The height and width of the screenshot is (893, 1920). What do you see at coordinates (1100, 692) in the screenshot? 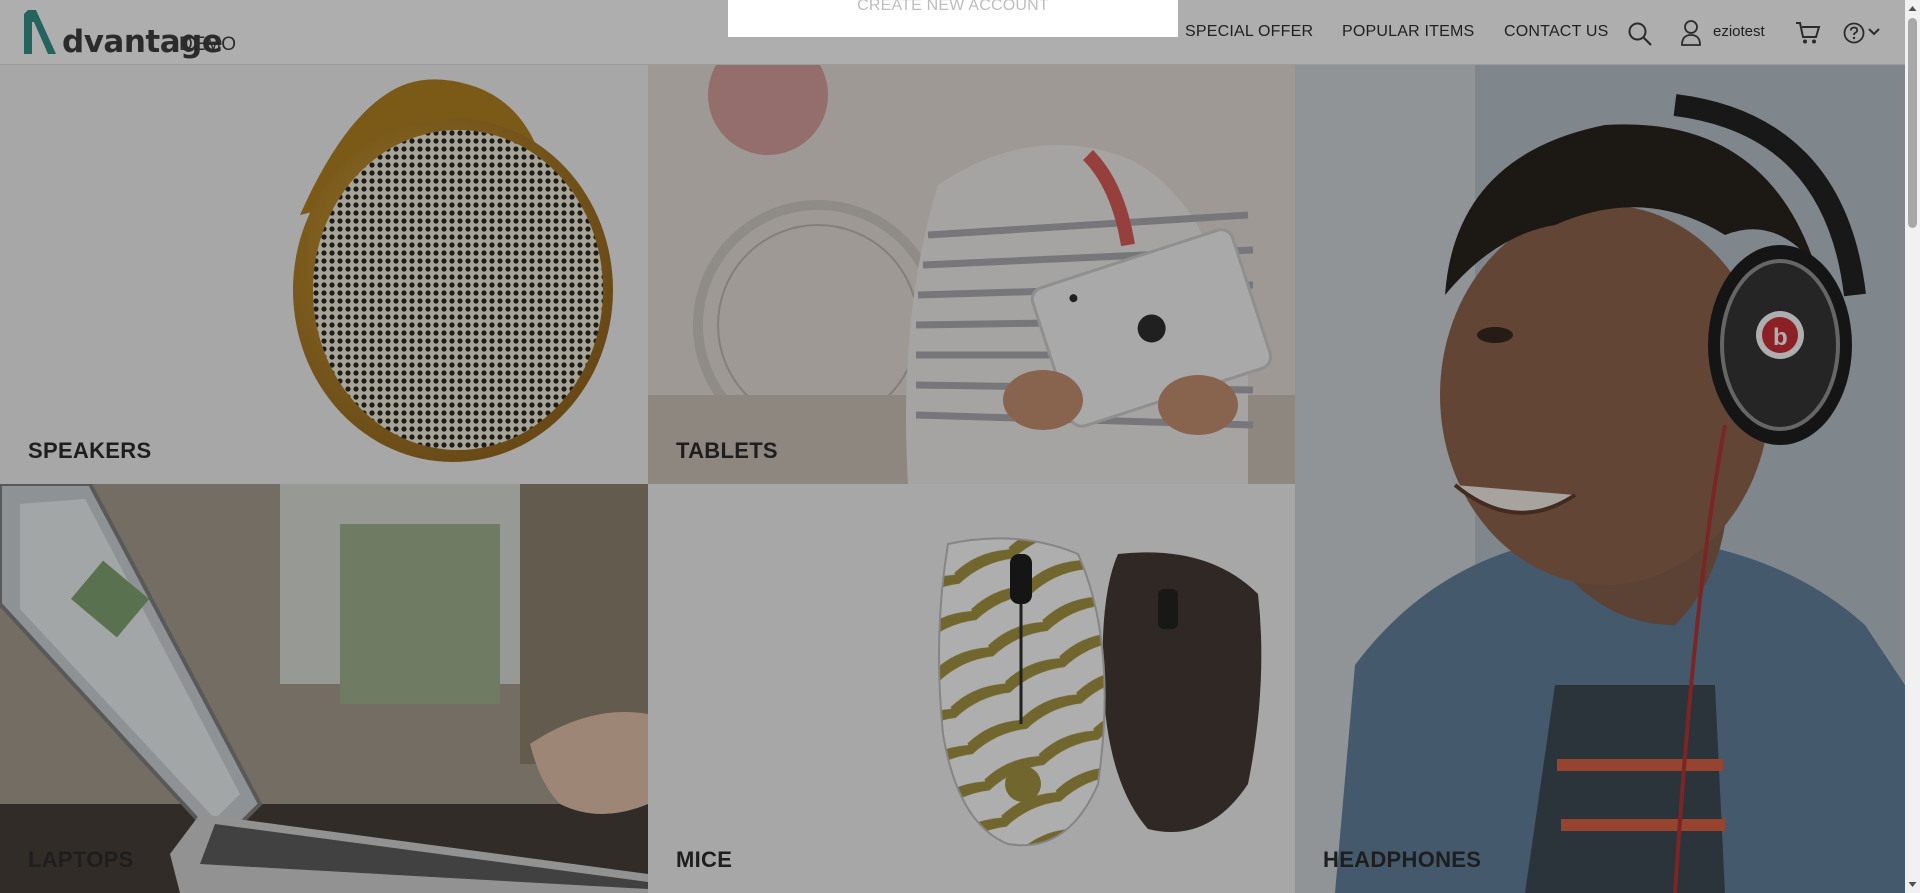
I see `mice-image` at bounding box center [1100, 692].